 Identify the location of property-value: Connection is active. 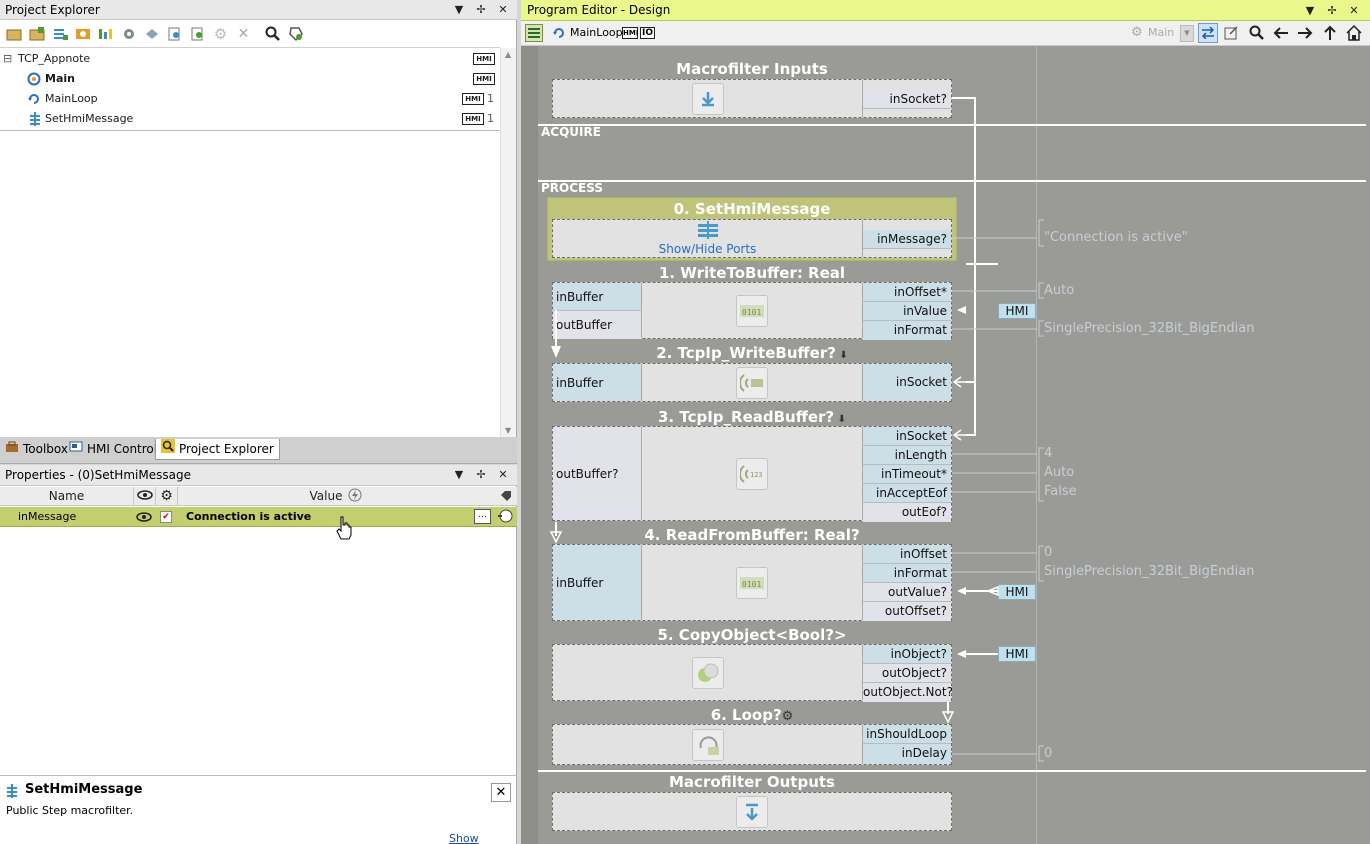
(248, 516).